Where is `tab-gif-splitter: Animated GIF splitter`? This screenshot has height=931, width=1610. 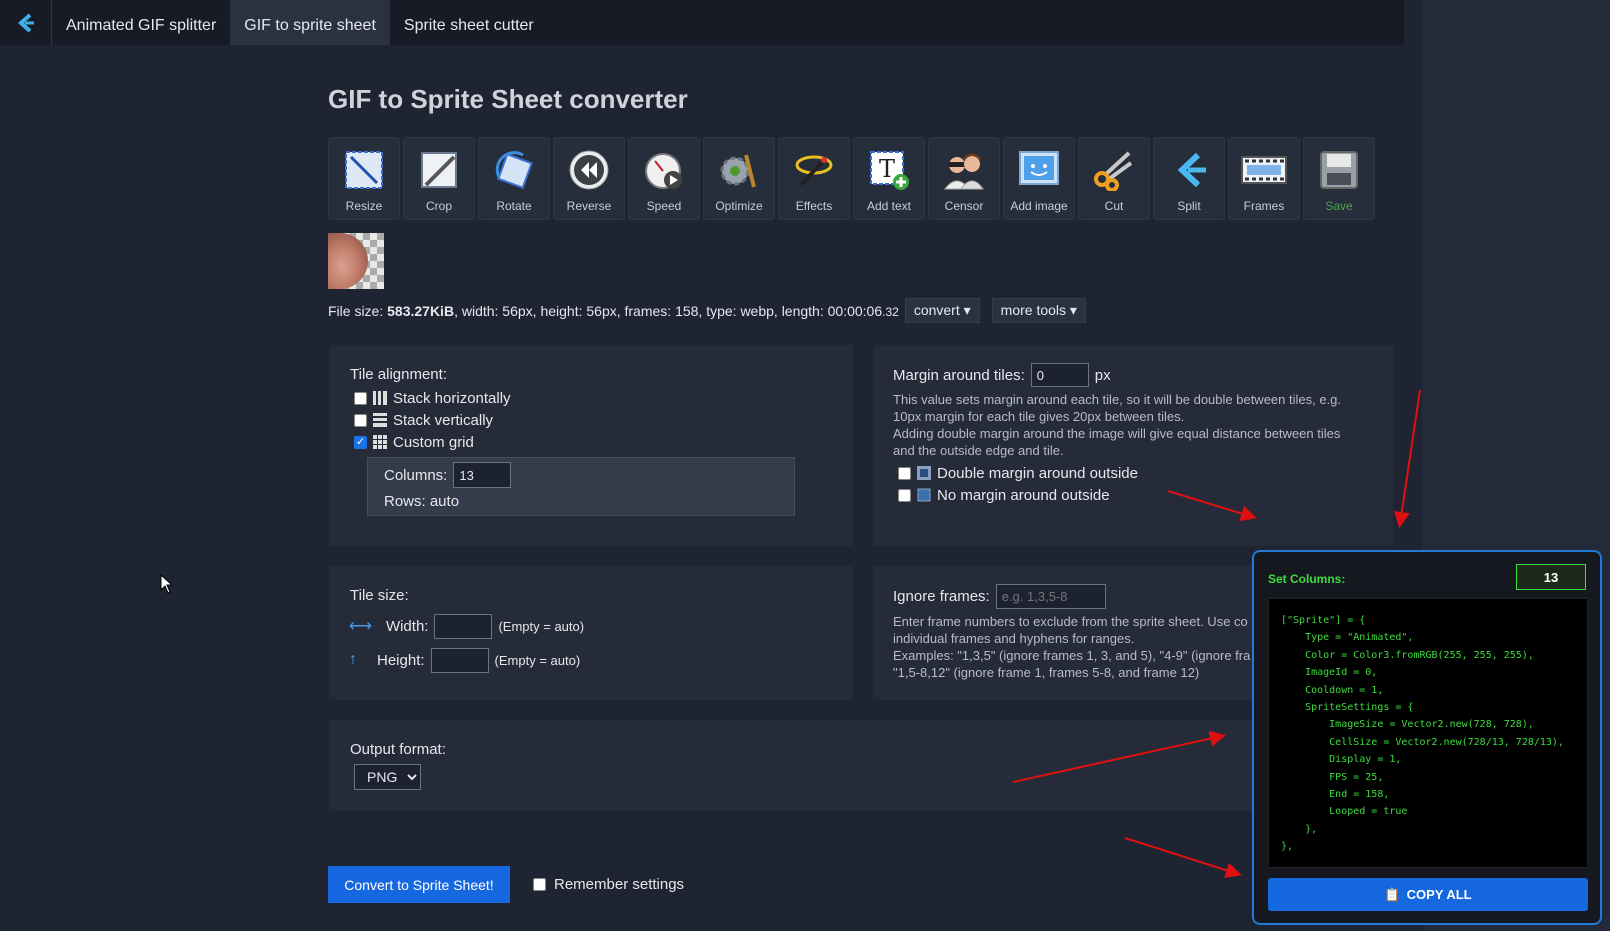 tab-gif-splitter: Animated GIF splitter is located at coordinates (141, 22).